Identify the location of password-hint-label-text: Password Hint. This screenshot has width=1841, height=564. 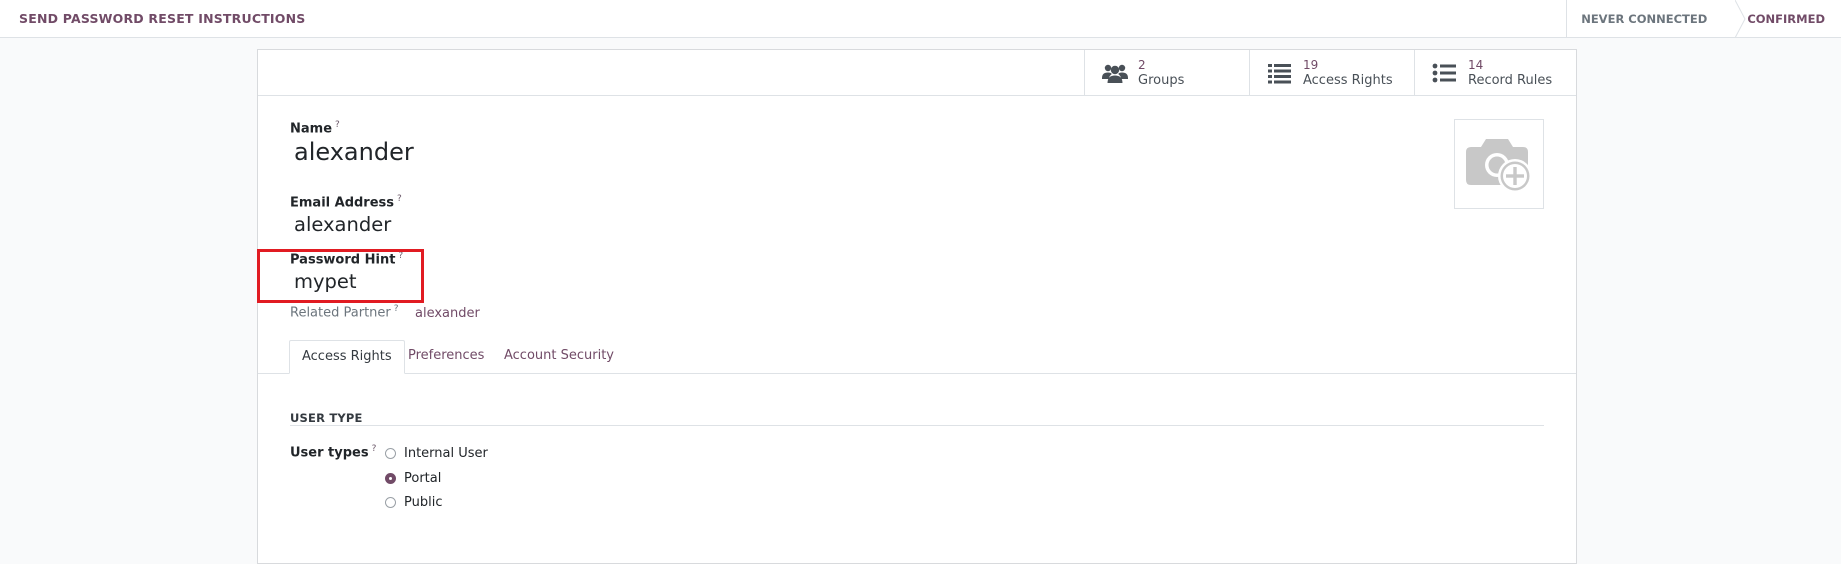
(343, 260).